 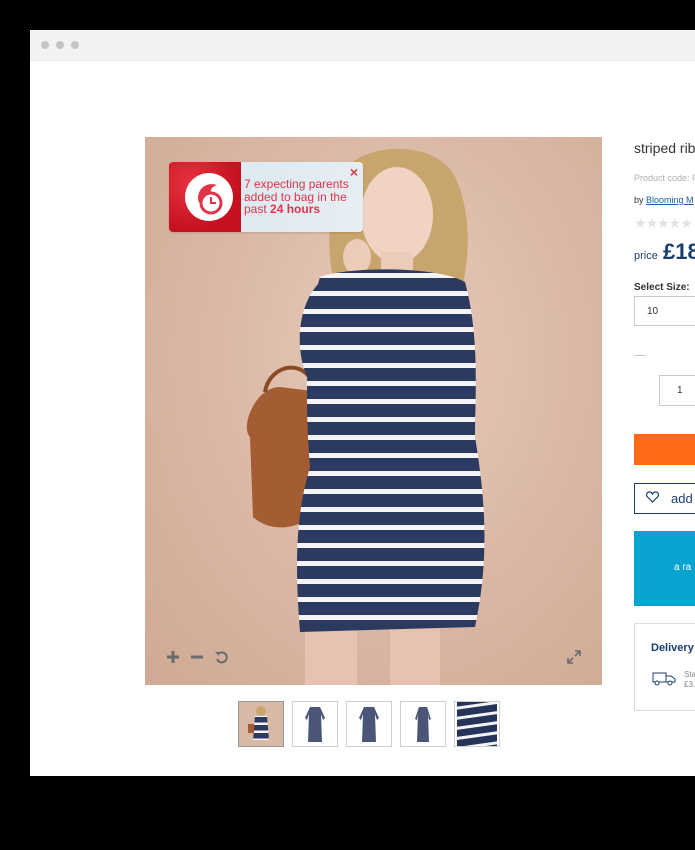 What do you see at coordinates (683, 567) in the screenshot?
I see `promo-text: a ra` at bounding box center [683, 567].